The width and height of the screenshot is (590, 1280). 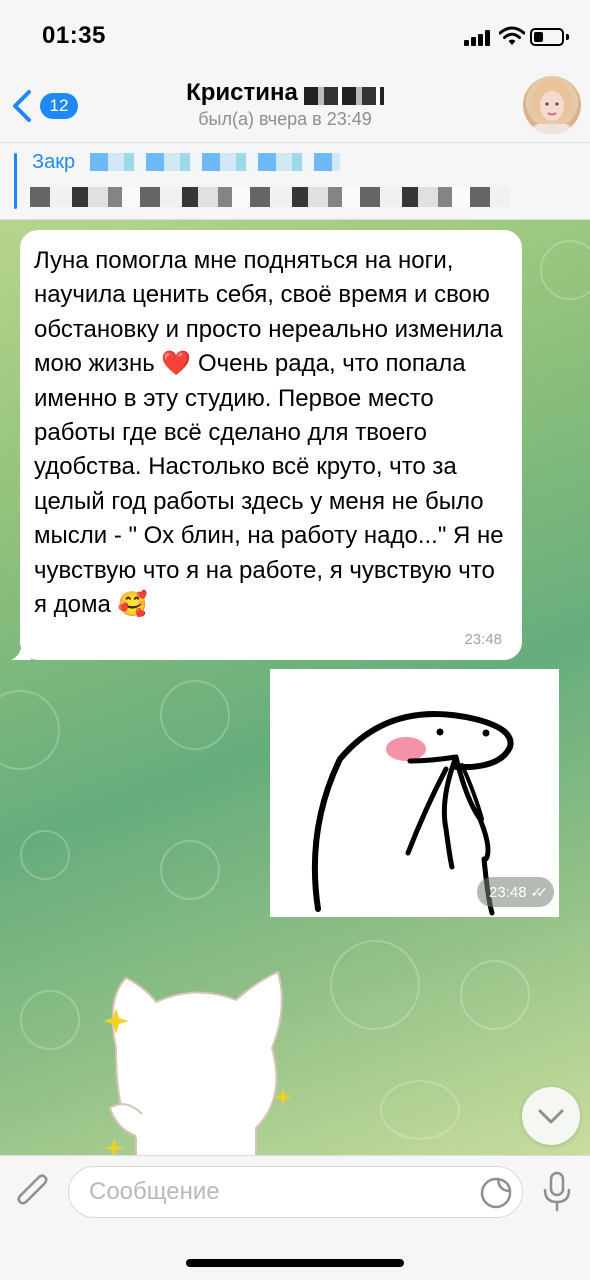 I want to click on message-composer, so click(x=295, y=1217).